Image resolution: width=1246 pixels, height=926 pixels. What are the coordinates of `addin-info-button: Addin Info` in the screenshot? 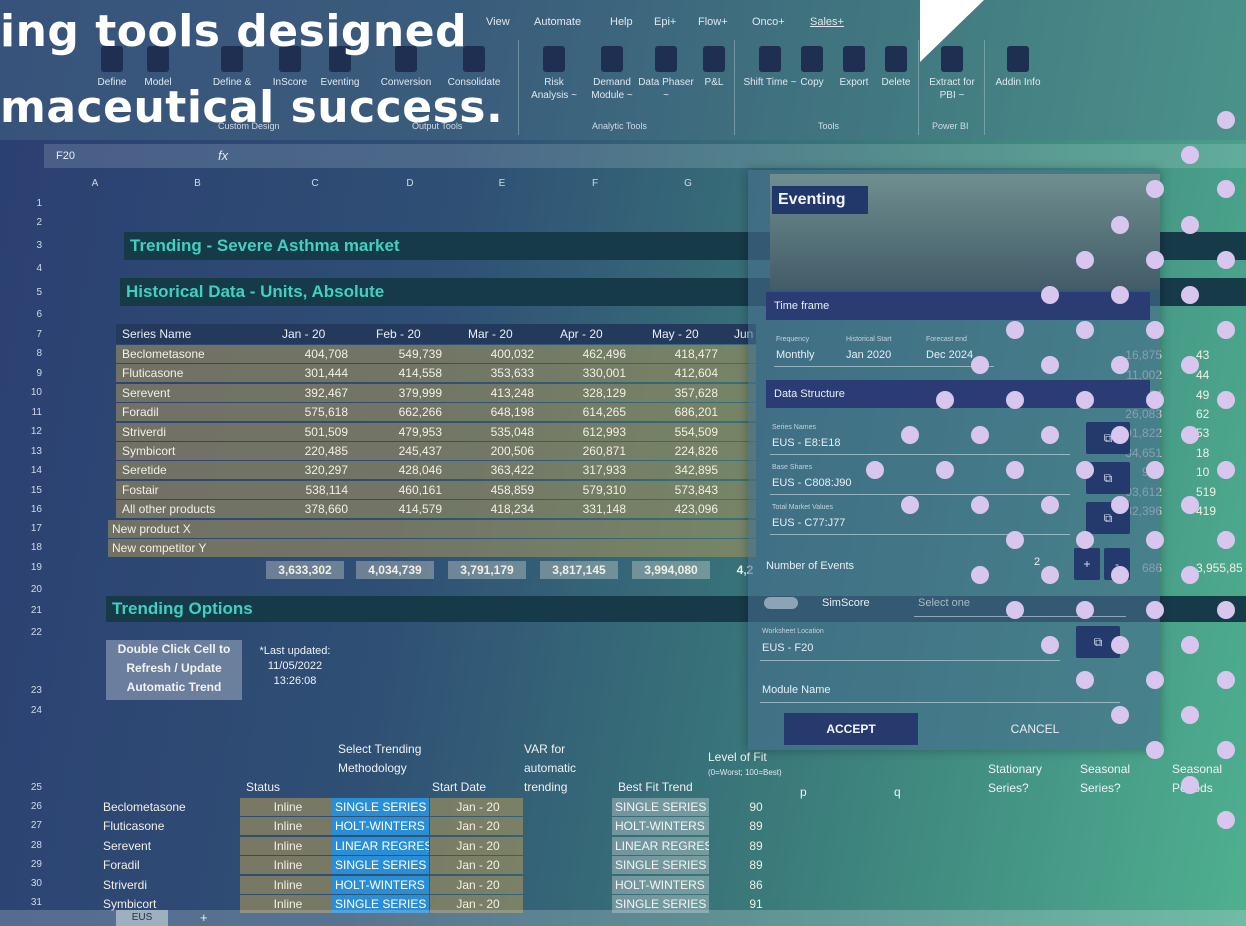 It's located at (1018, 67).